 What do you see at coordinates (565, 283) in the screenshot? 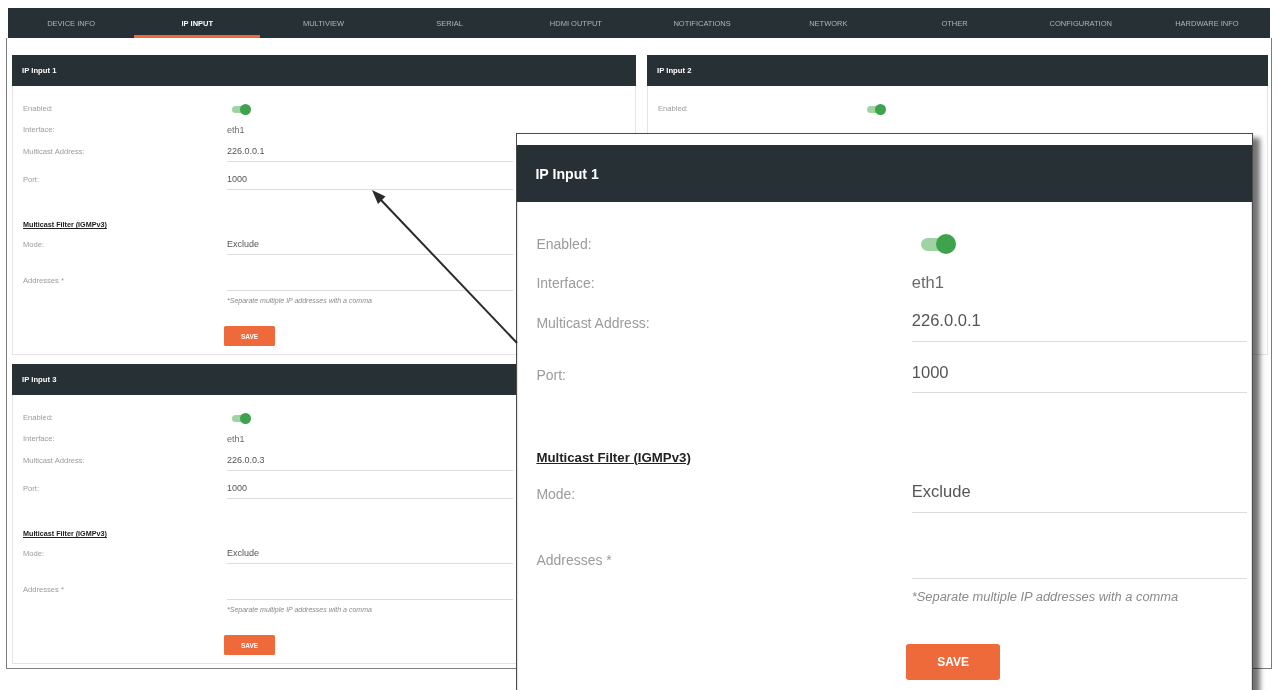
I see `field-label: Interface:` at bounding box center [565, 283].